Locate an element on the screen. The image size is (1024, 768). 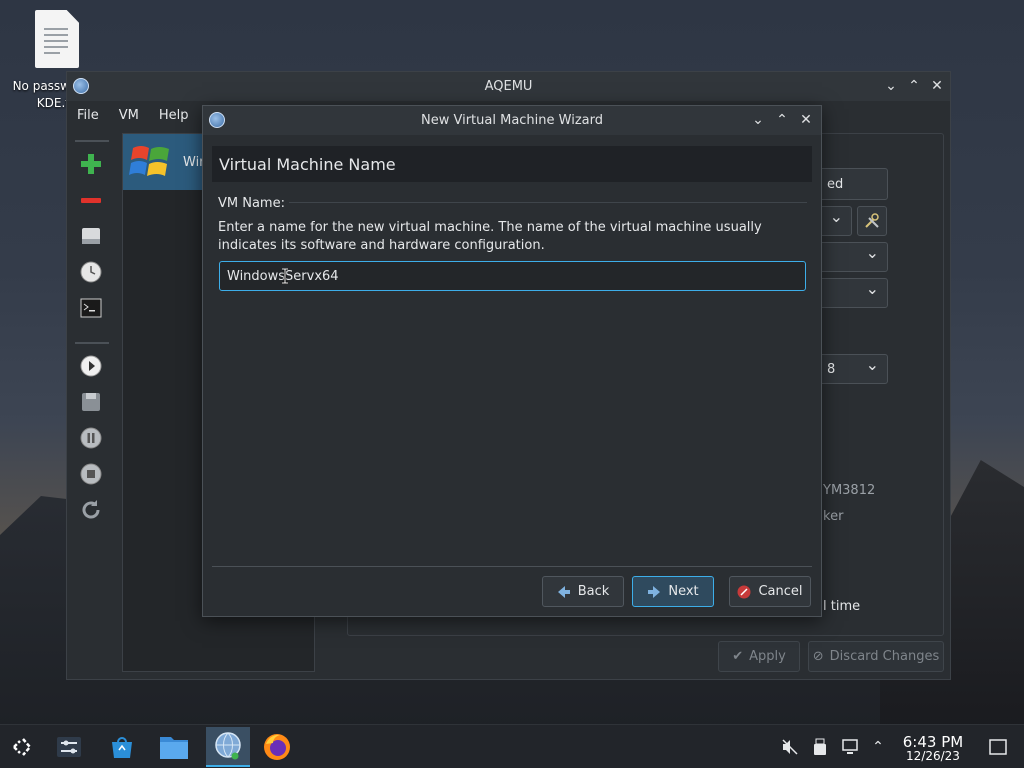
pause-vm-button is located at coordinates (91, 438).